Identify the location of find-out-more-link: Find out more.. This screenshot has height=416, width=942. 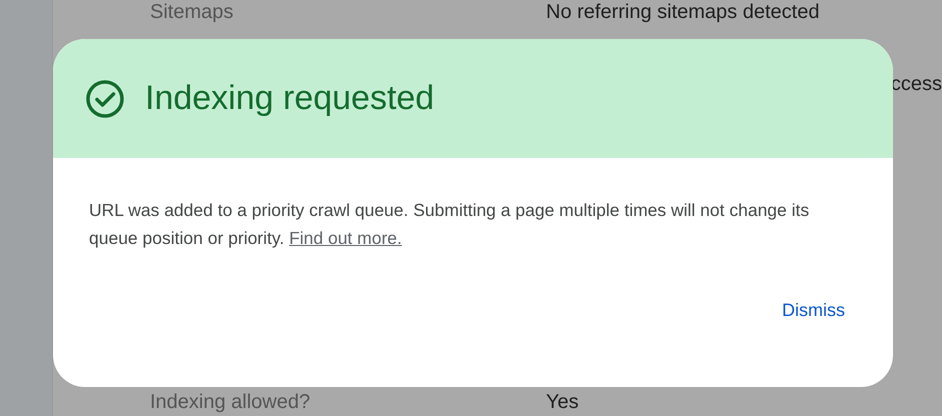
(345, 238).